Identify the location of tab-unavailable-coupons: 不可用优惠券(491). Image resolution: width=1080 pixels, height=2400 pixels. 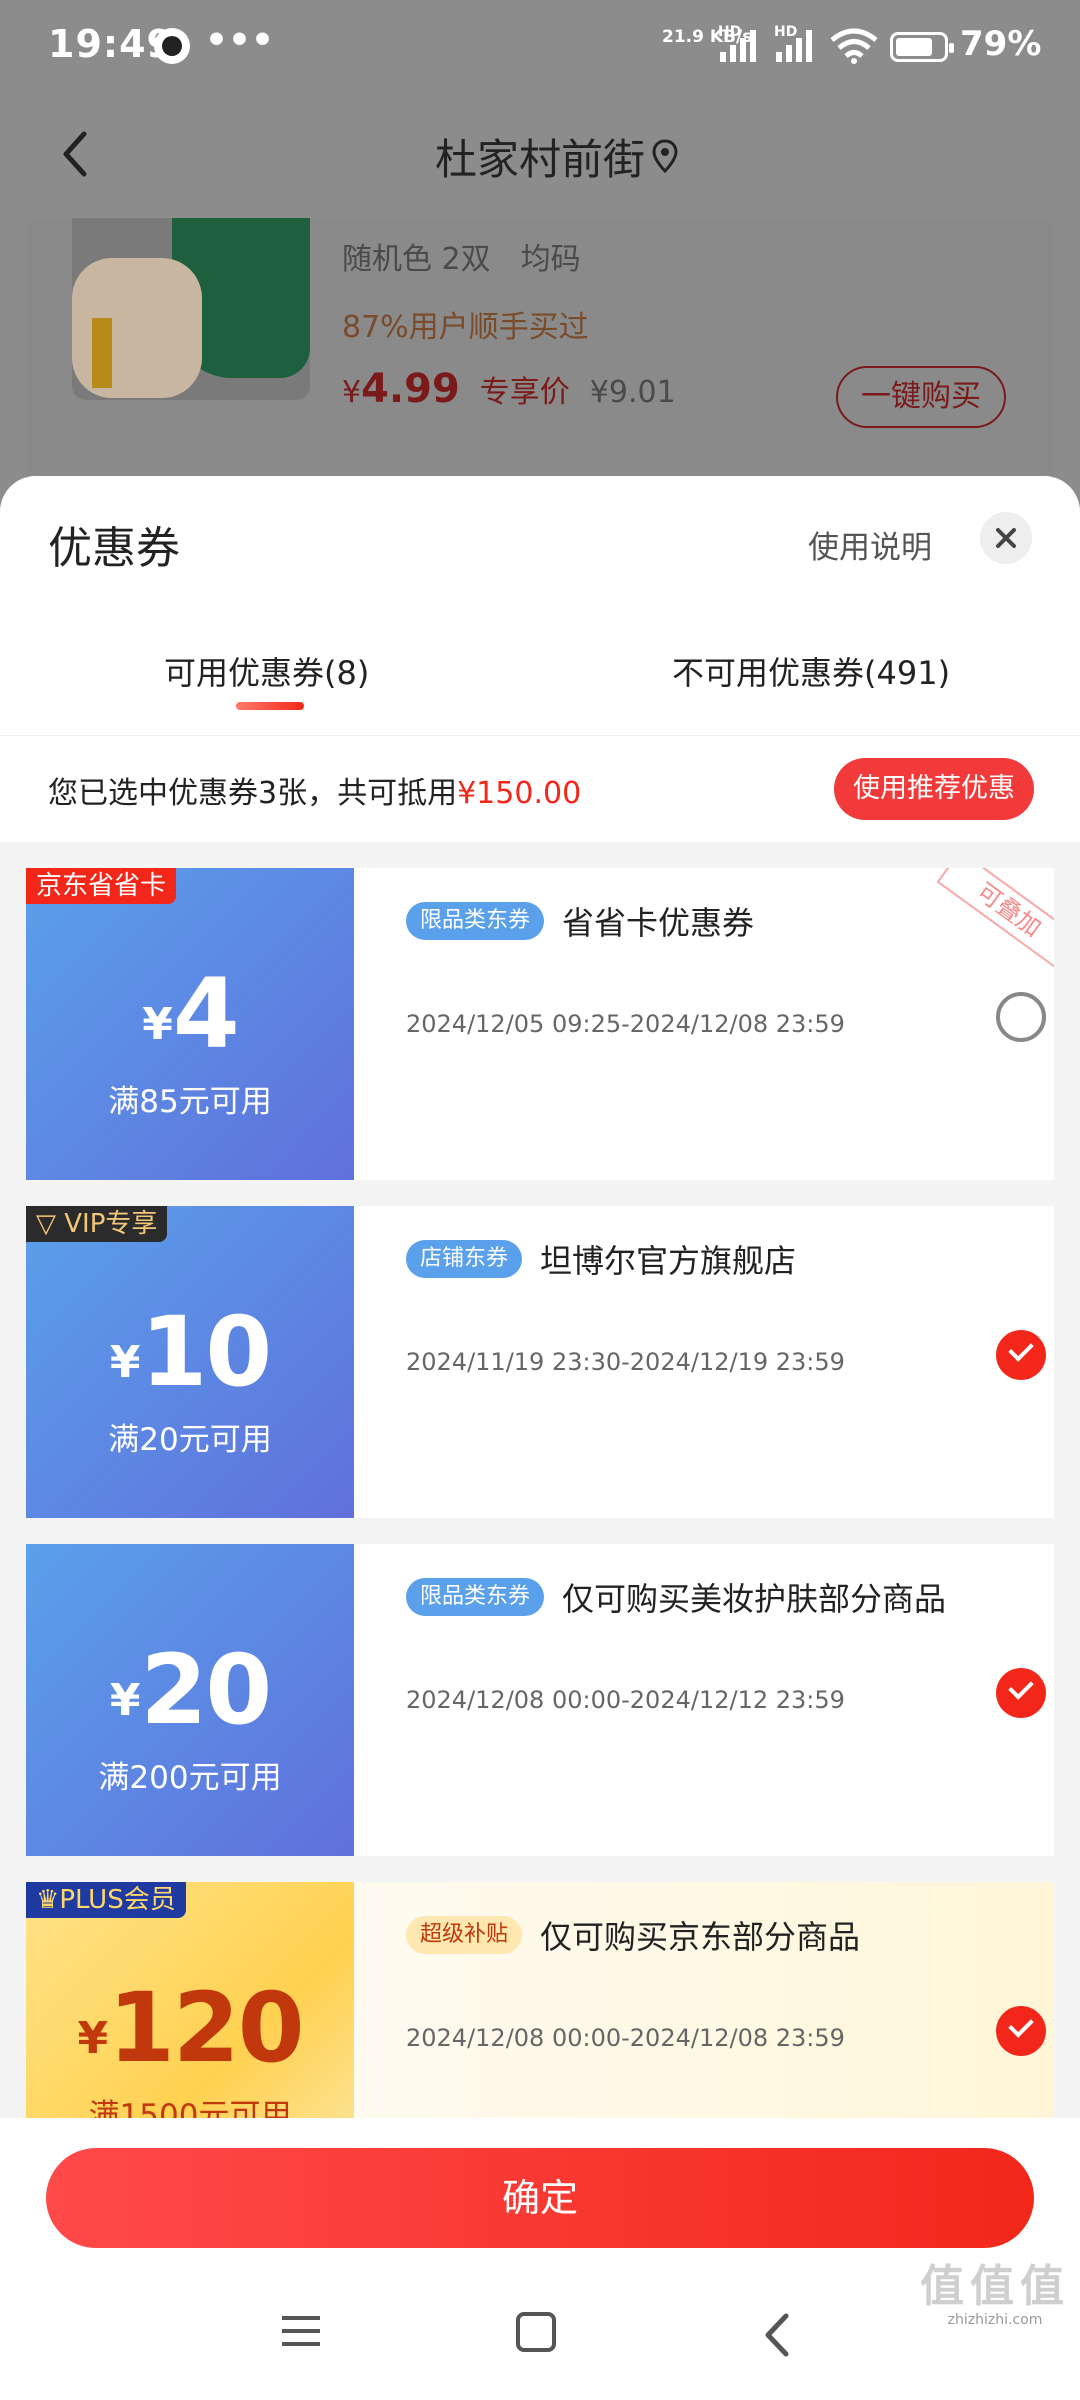
(811, 671).